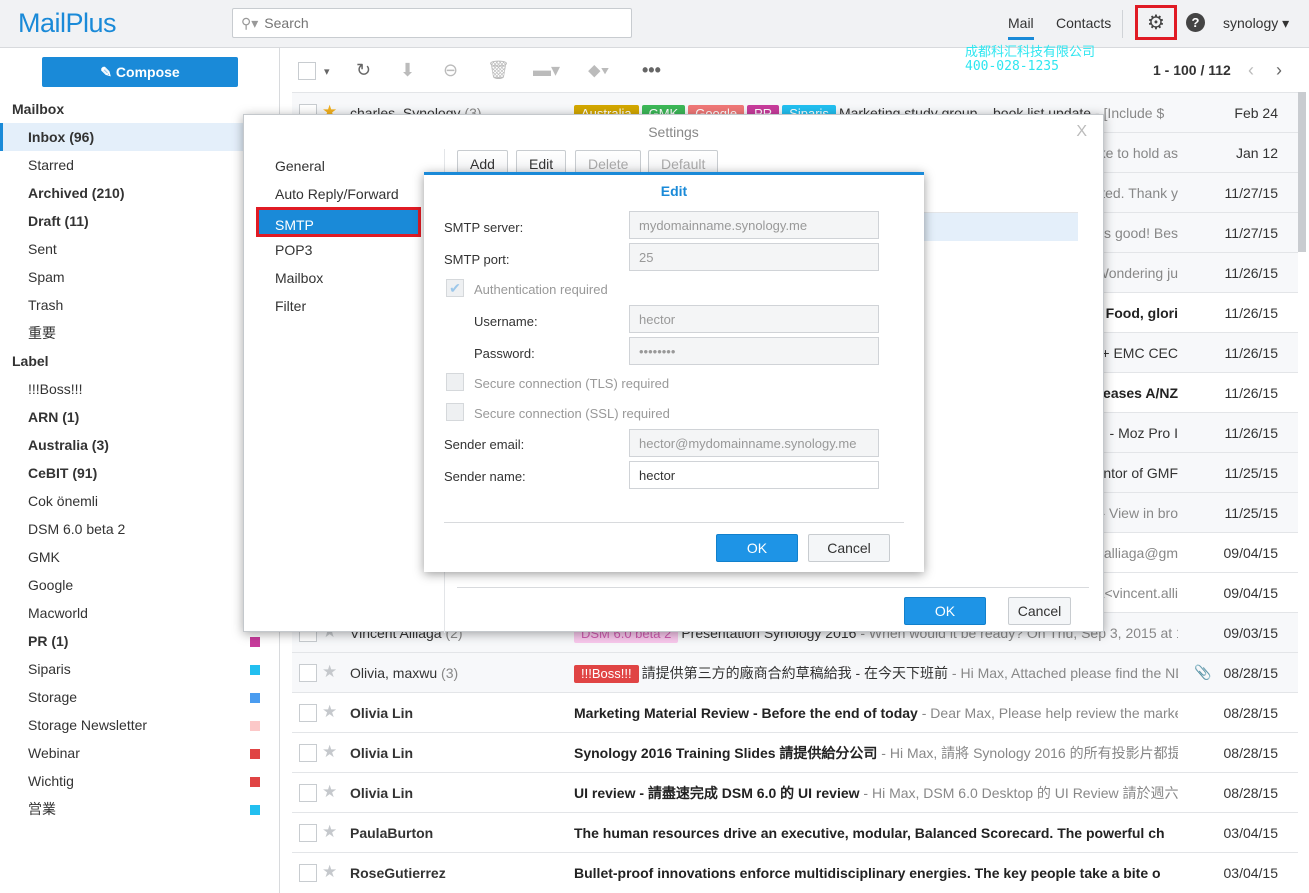  Describe the element at coordinates (307, 71) in the screenshot. I see `select-all-checkbox` at that location.